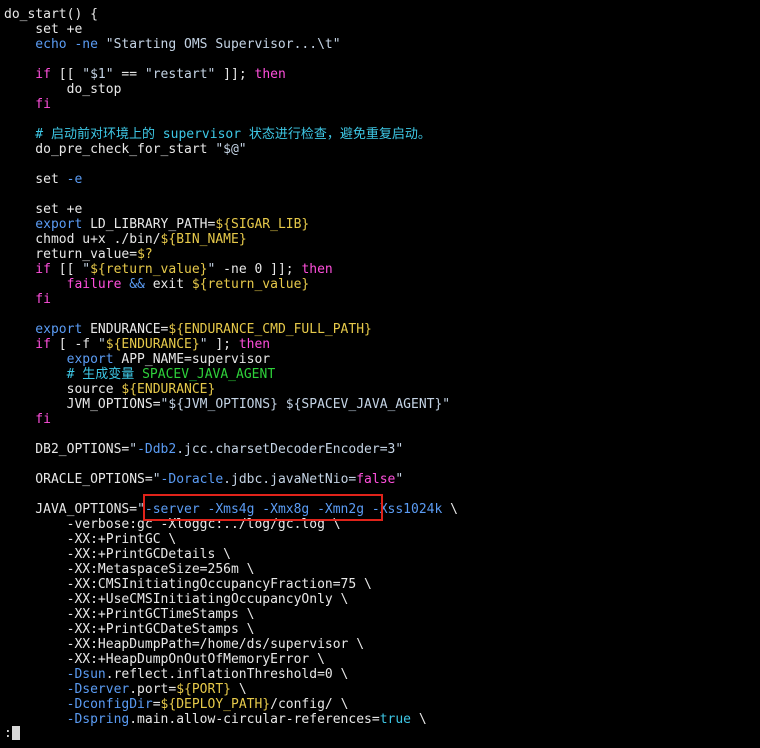  Describe the element at coordinates (382, 224) in the screenshot. I see `code-line: export LD_LIBRARY_PATH=${SIGAR_LIB}` at that location.